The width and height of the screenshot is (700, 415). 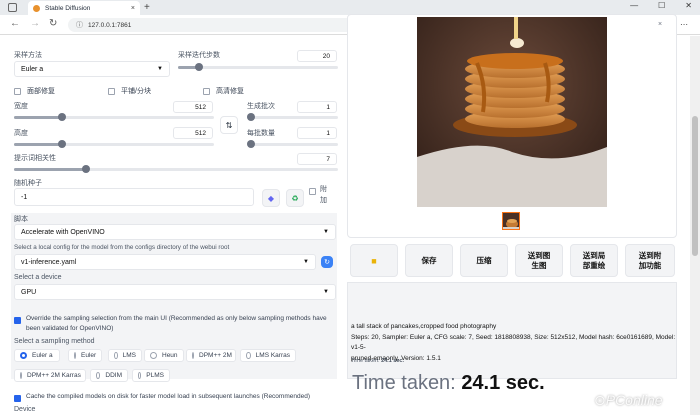 I want to click on width-slider, so click(x=114, y=117).